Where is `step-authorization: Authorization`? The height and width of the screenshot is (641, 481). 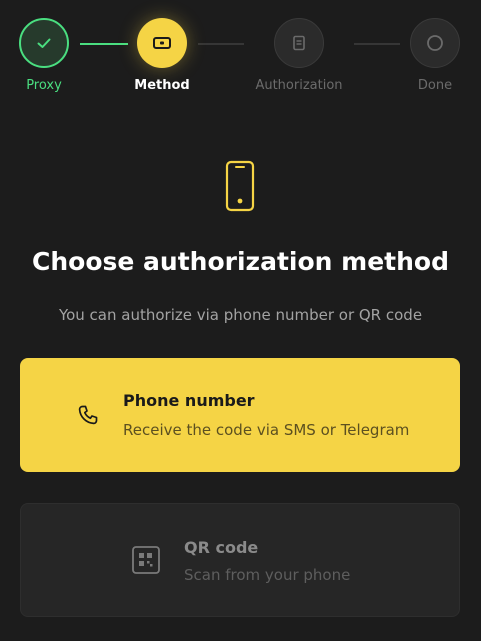 step-authorization: Authorization is located at coordinates (299, 56).